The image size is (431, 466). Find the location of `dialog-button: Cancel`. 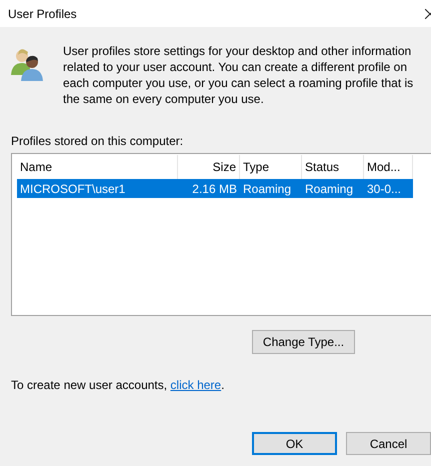

dialog-button: Cancel is located at coordinates (388, 443).